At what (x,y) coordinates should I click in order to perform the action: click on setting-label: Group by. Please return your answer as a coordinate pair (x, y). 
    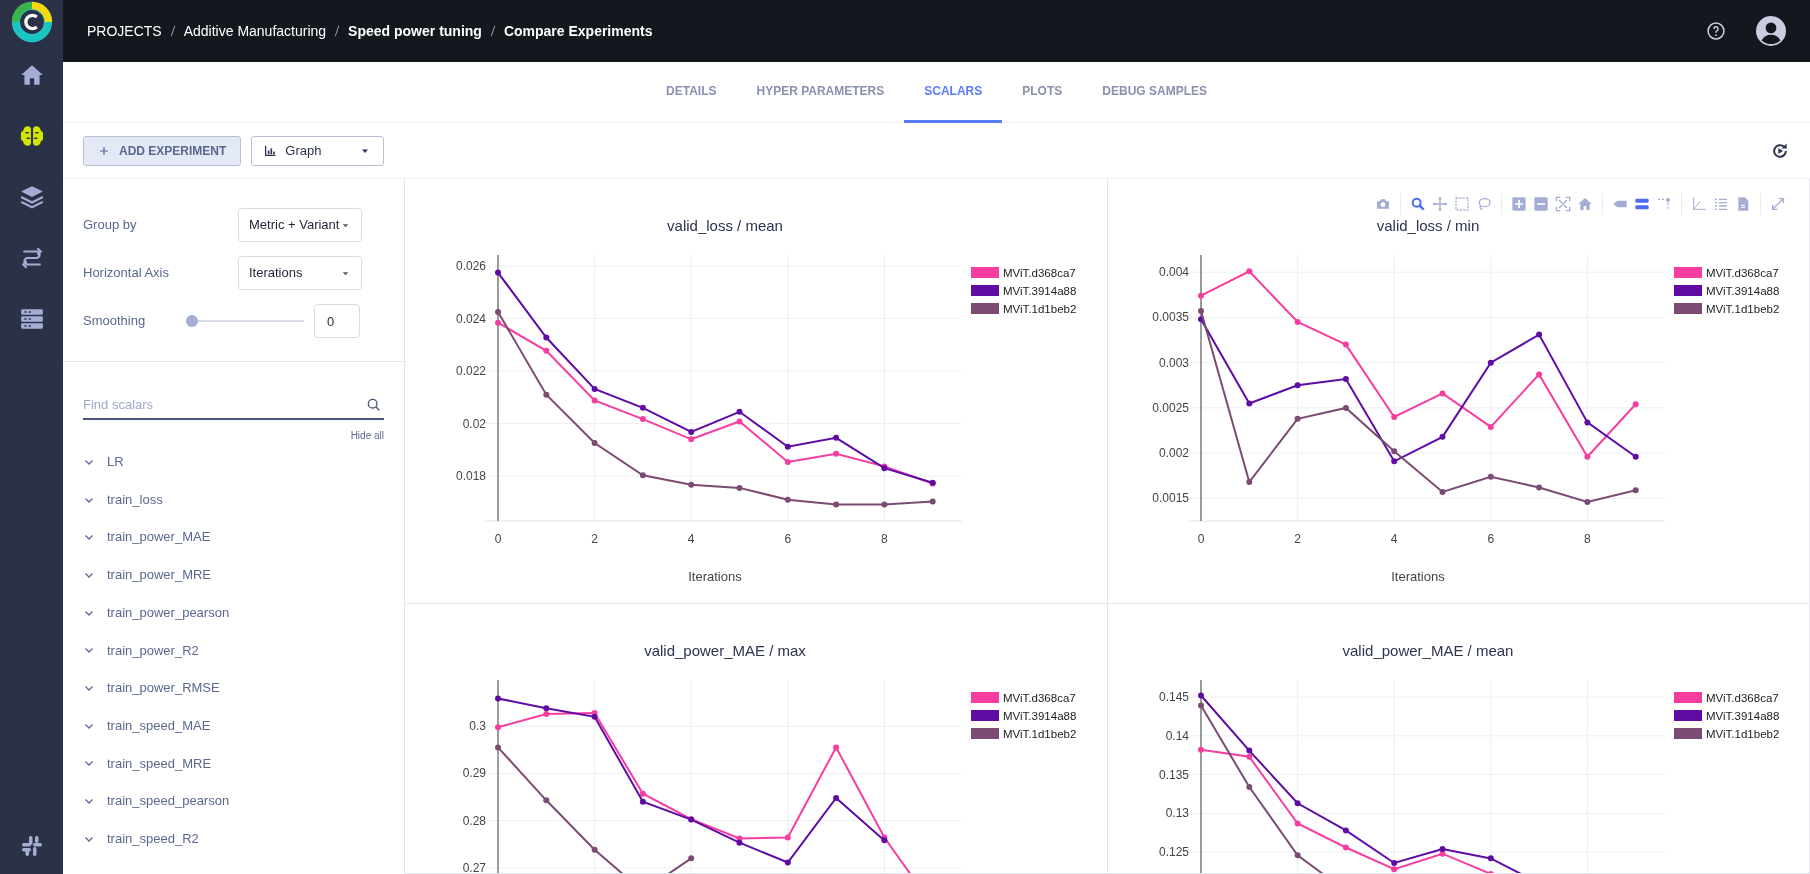
    Looking at the image, I should click on (110, 225).